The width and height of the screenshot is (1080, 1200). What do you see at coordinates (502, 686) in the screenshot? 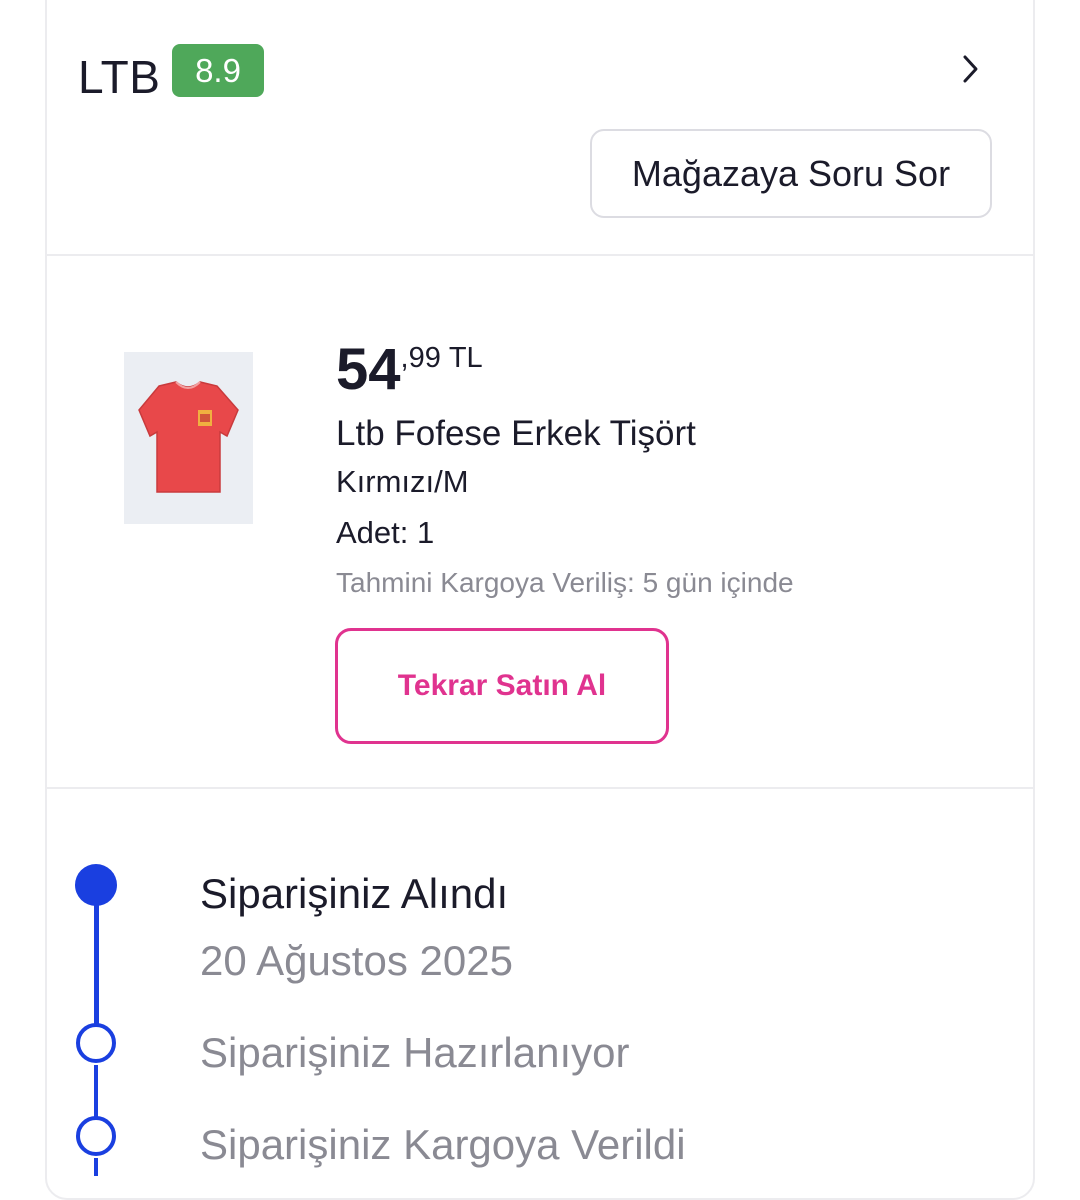
I see `buy-again-button: Tekrar Satın Al` at bounding box center [502, 686].